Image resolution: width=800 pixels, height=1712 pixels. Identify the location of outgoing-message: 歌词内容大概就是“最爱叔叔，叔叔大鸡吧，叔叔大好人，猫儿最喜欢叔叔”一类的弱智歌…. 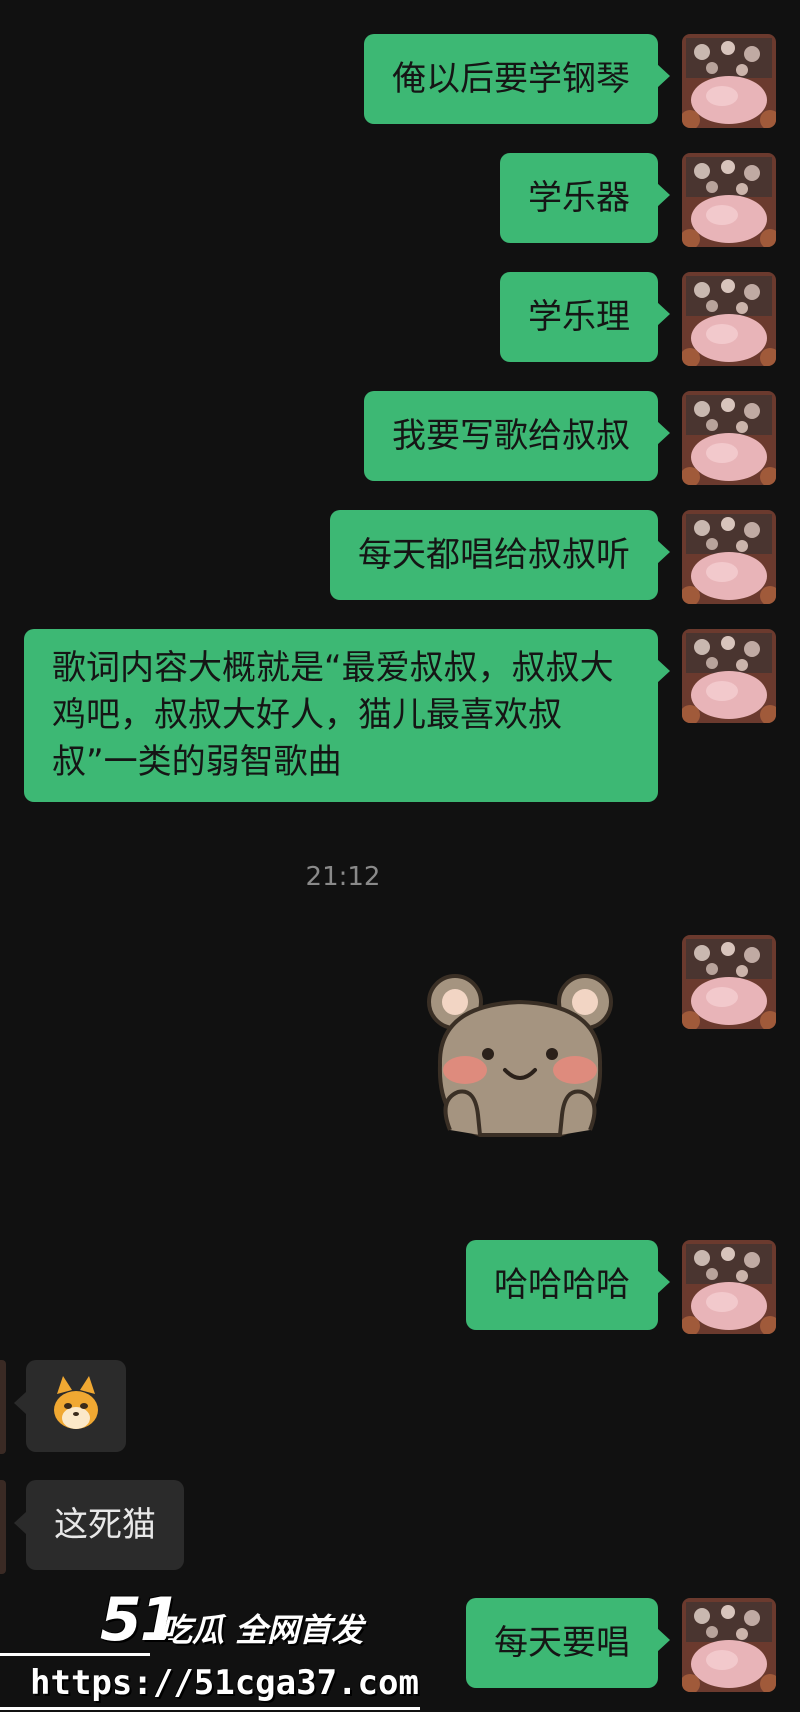
(347, 715).